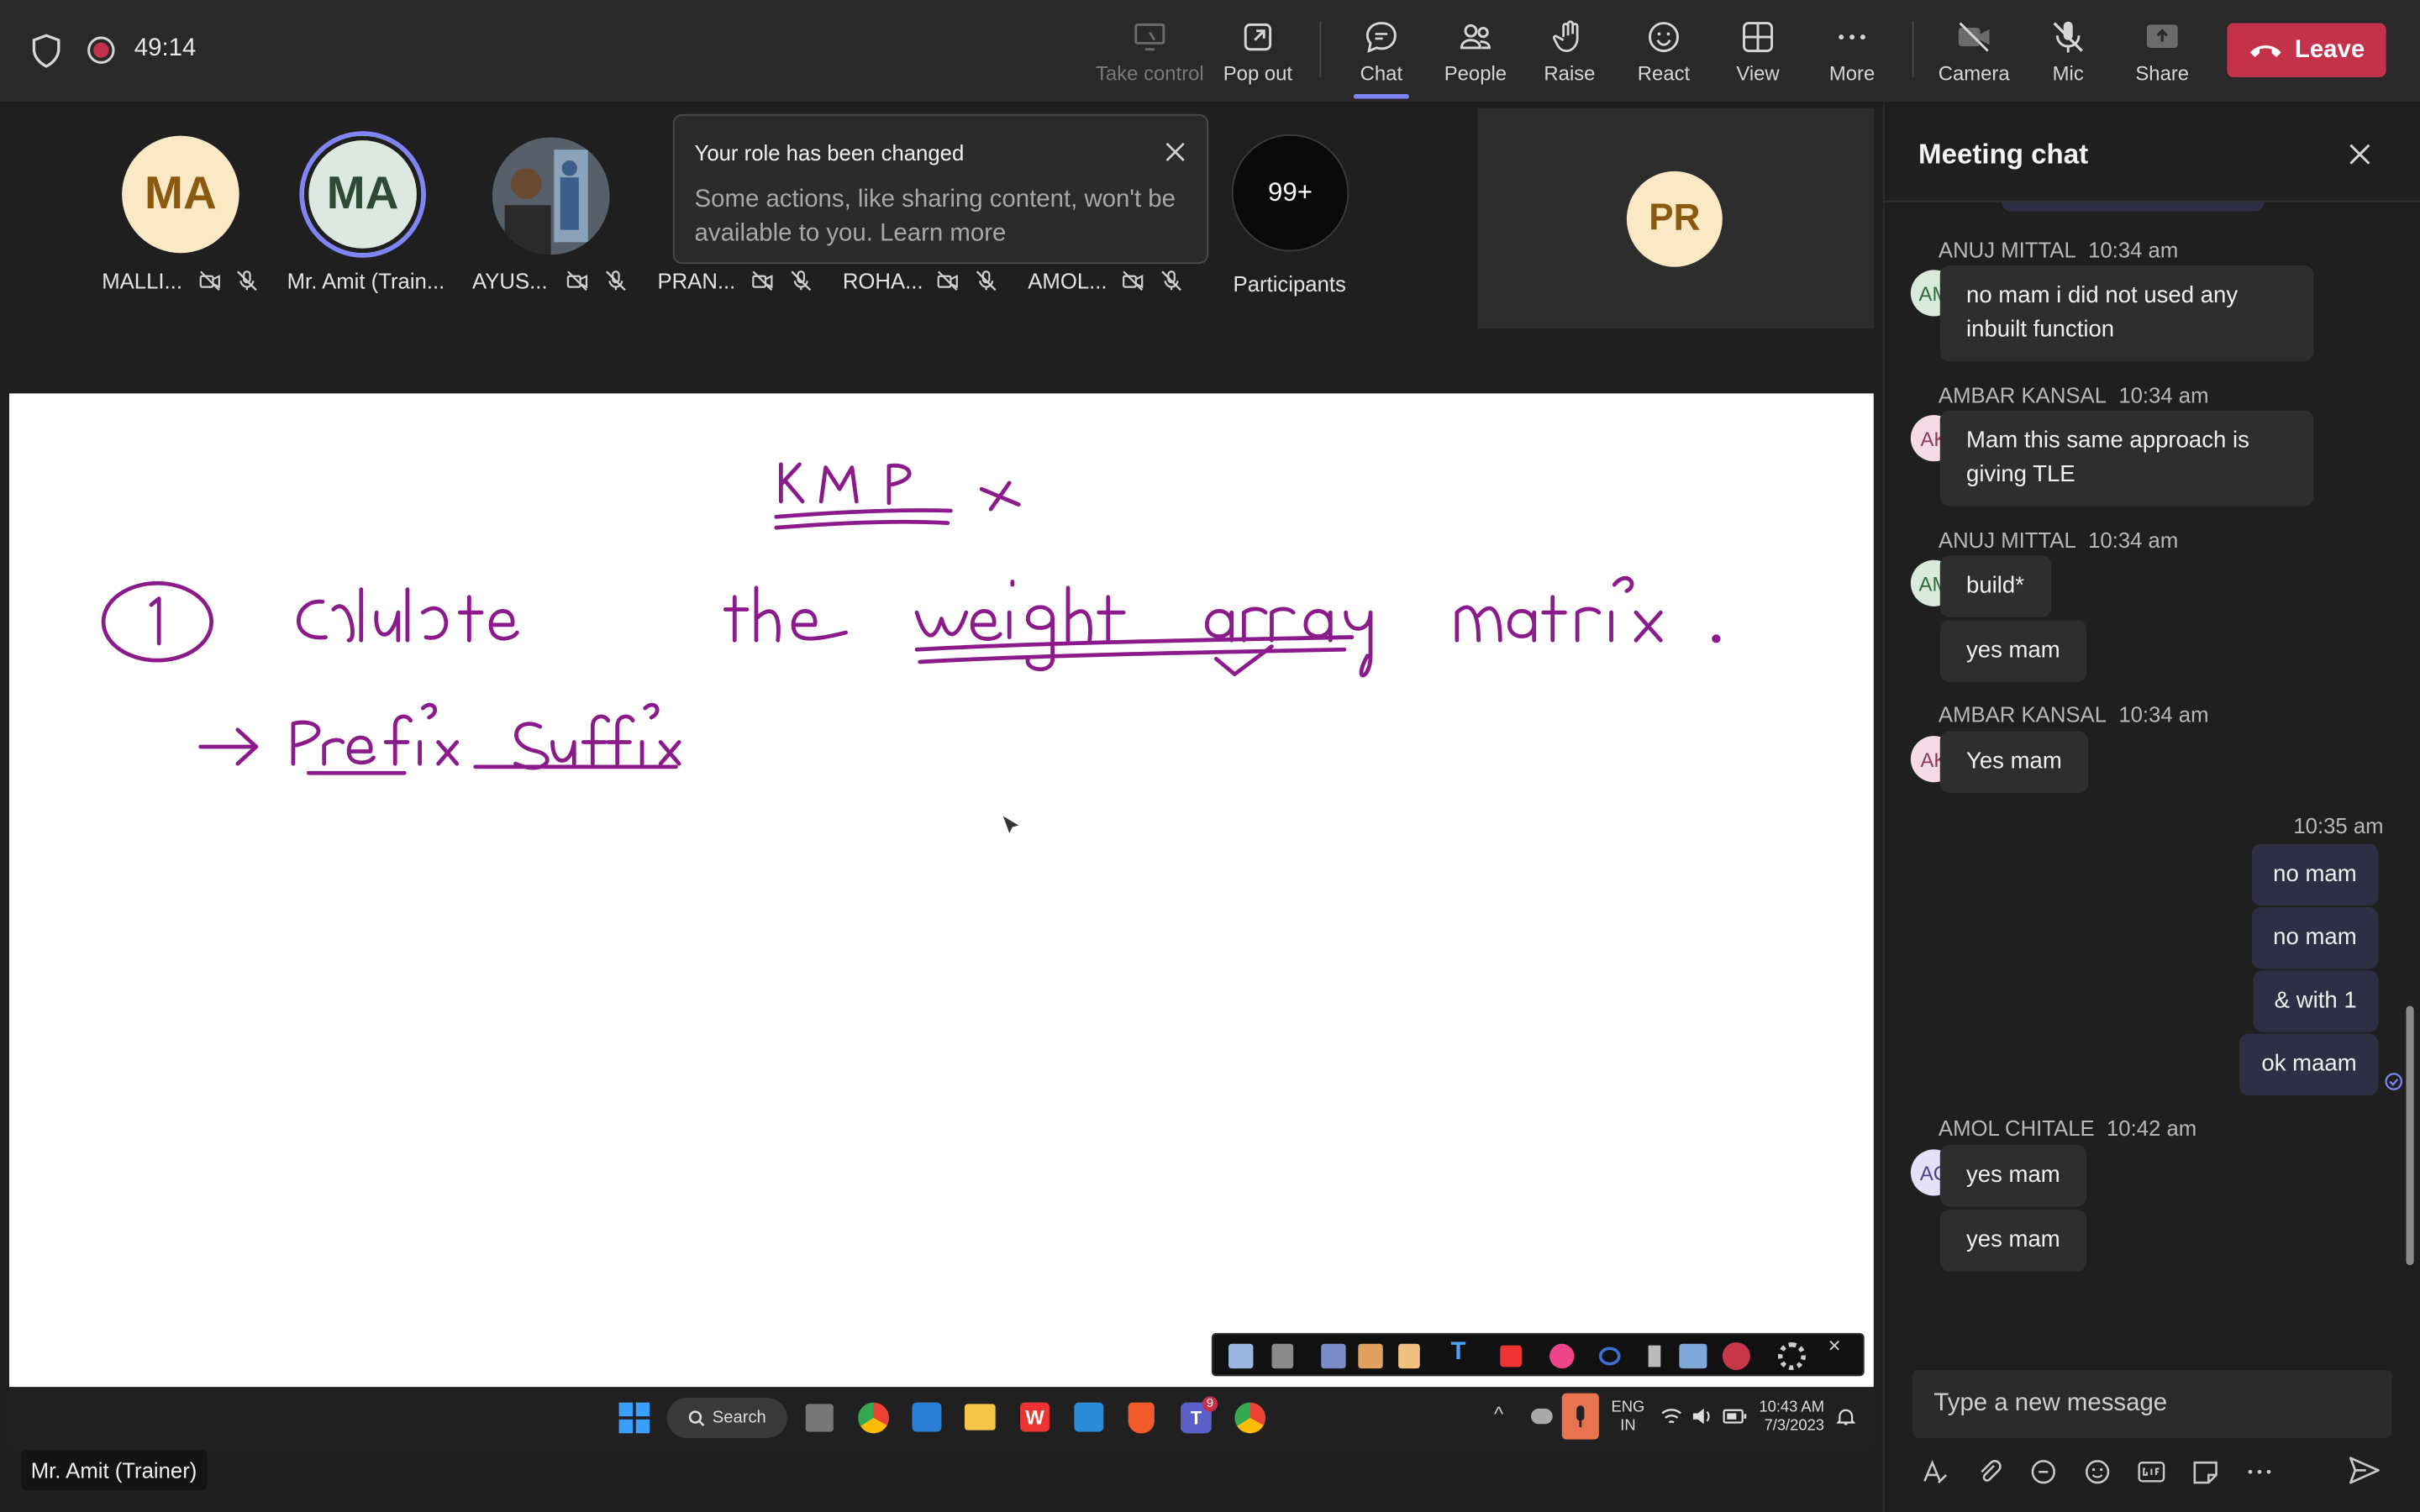  What do you see at coordinates (1628, 1417) in the screenshot?
I see `input-language: ENG IN` at bounding box center [1628, 1417].